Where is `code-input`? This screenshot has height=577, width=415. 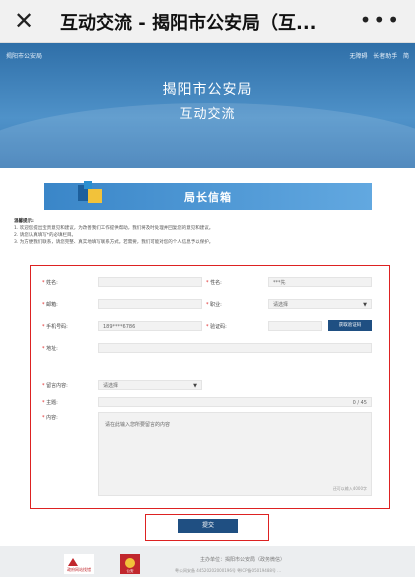 code-input is located at coordinates (295, 326).